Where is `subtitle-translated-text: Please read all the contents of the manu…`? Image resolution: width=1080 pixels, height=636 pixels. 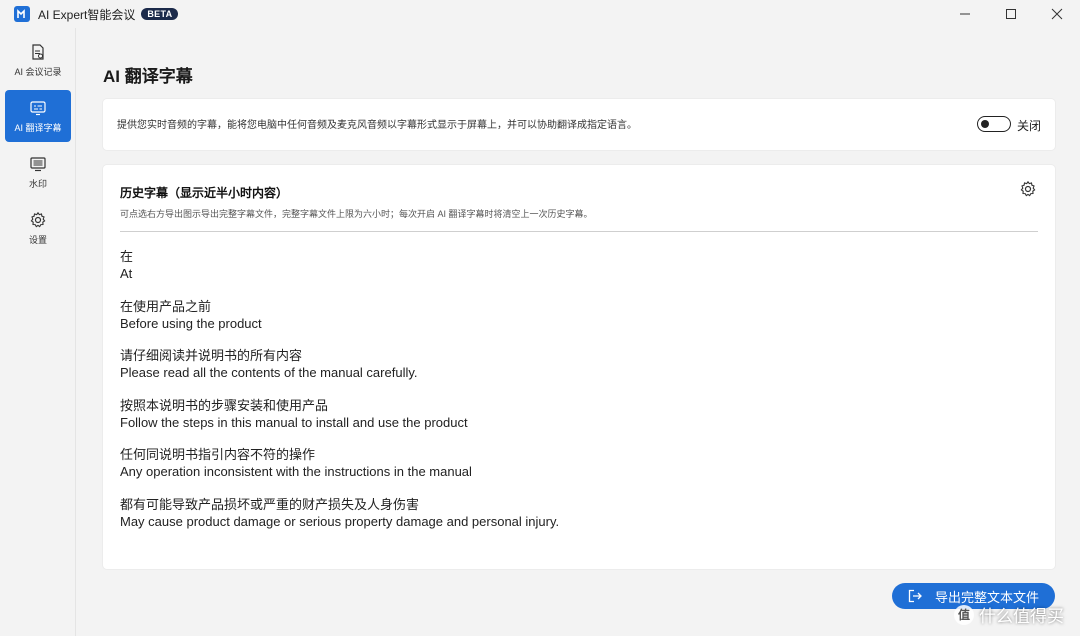 subtitle-translated-text: Please read all the contents of the manu… is located at coordinates (269, 372).